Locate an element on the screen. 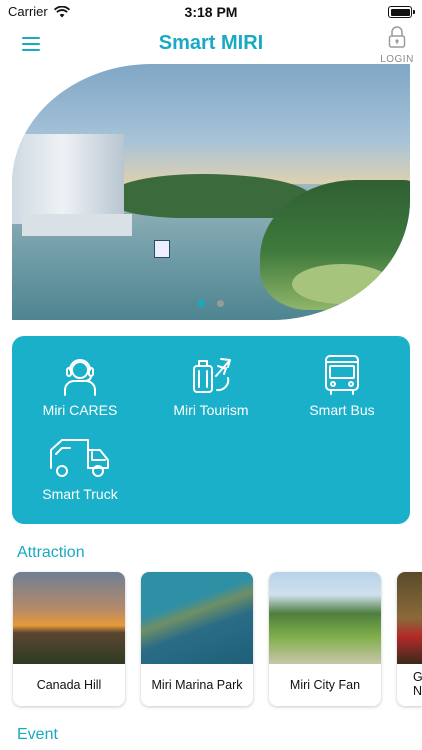  section-title-attraction: Attraction is located at coordinates (51, 552).